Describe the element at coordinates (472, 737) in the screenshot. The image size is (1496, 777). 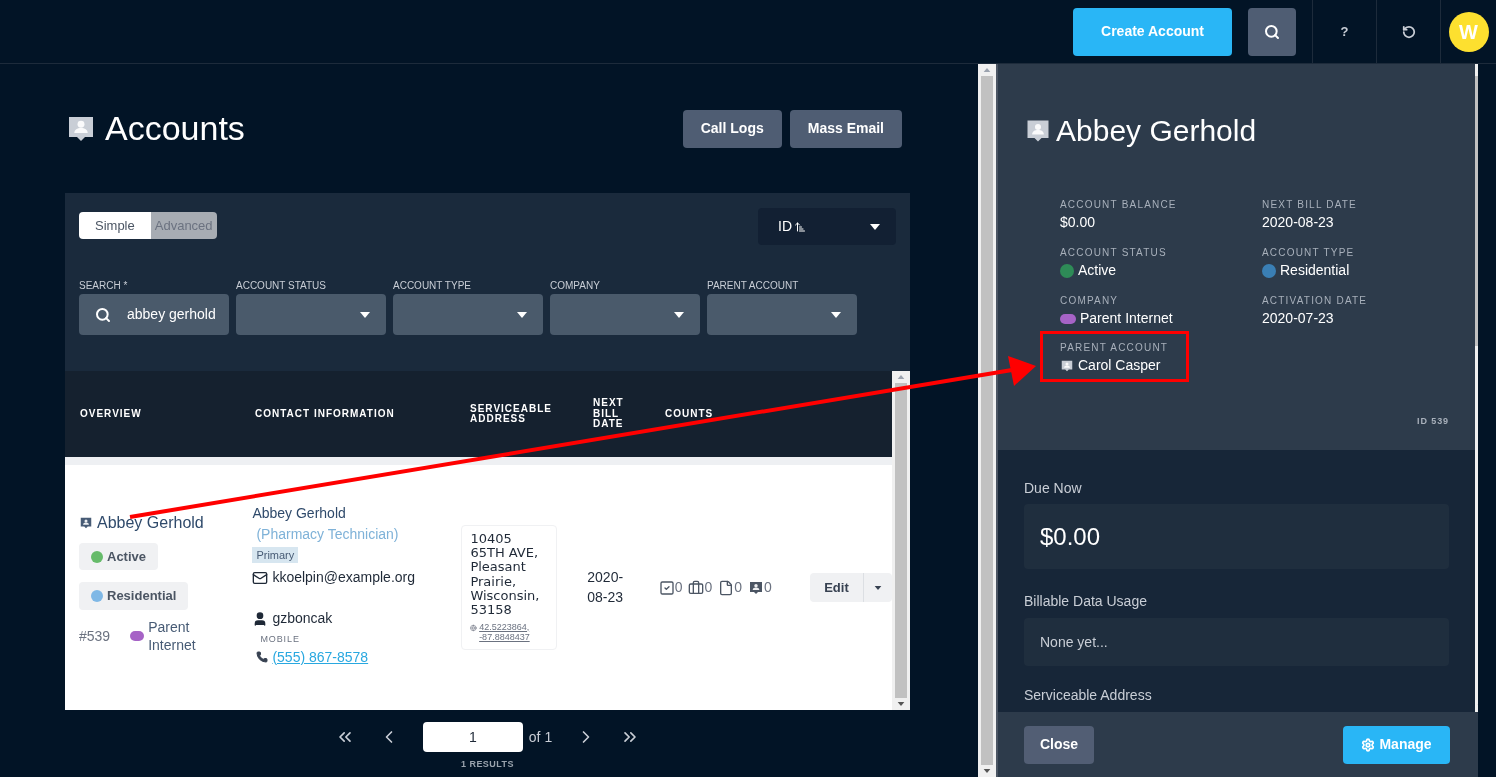
I see `page-input: 1` at that location.